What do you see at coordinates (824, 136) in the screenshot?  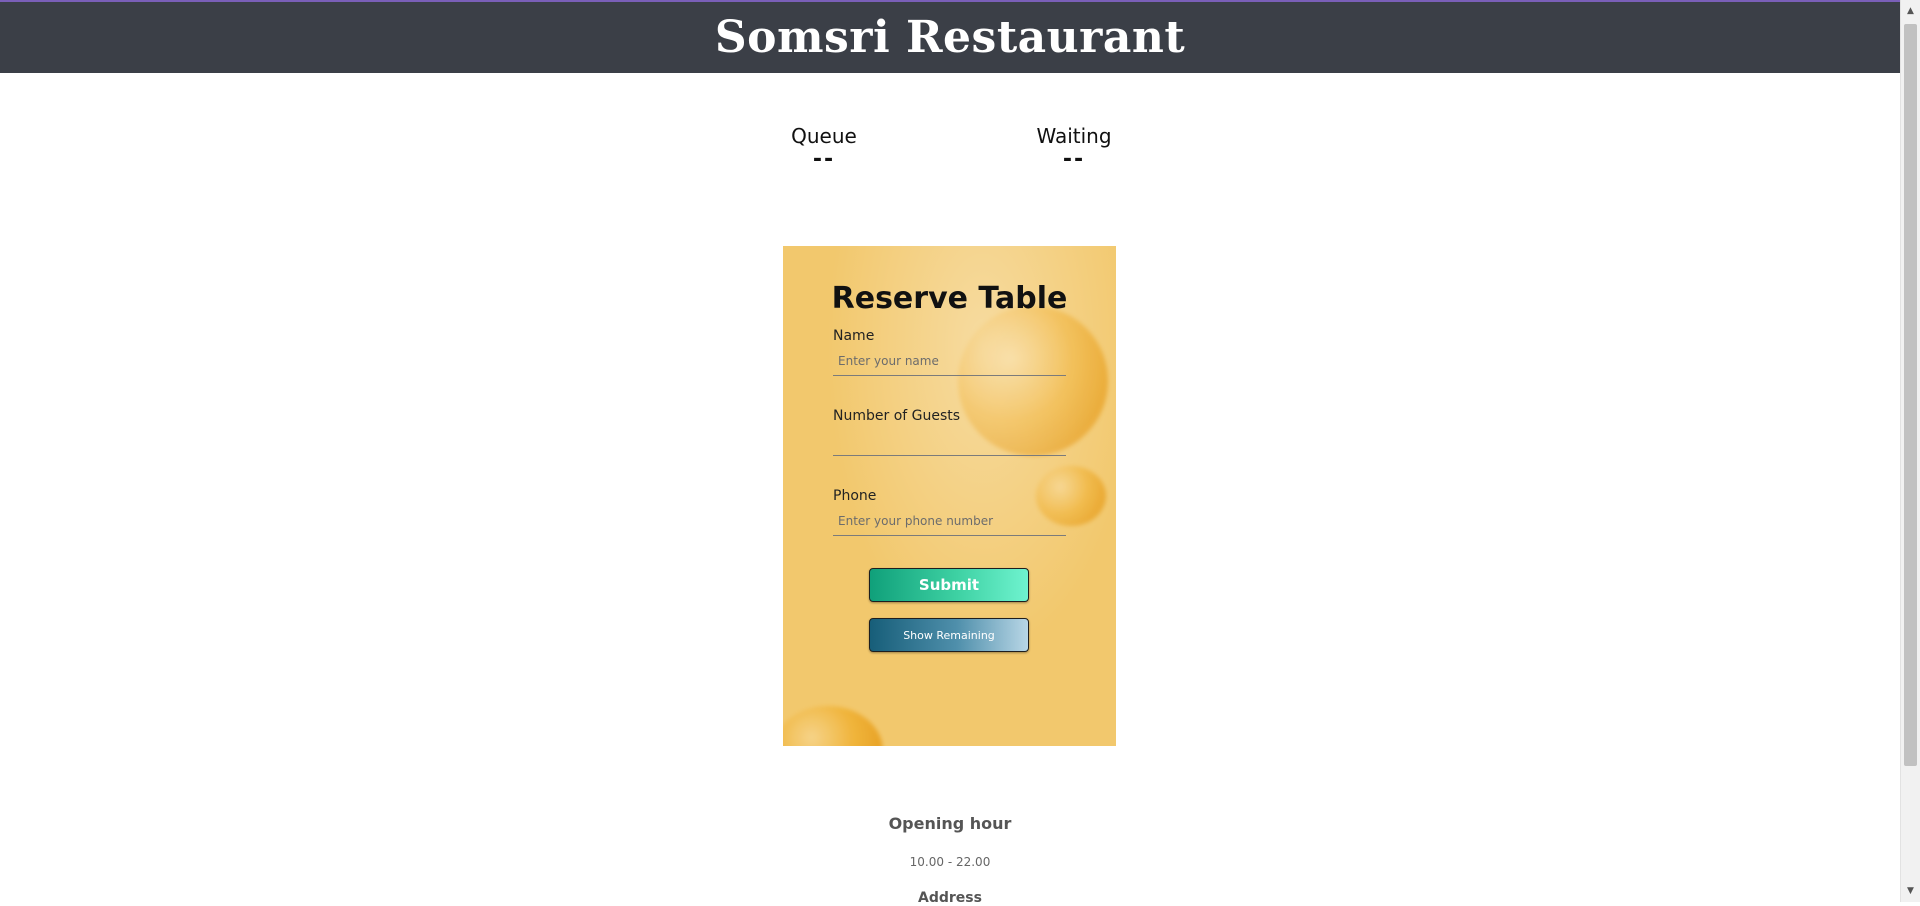 I see `queue-label: Queue` at bounding box center [824, 136].